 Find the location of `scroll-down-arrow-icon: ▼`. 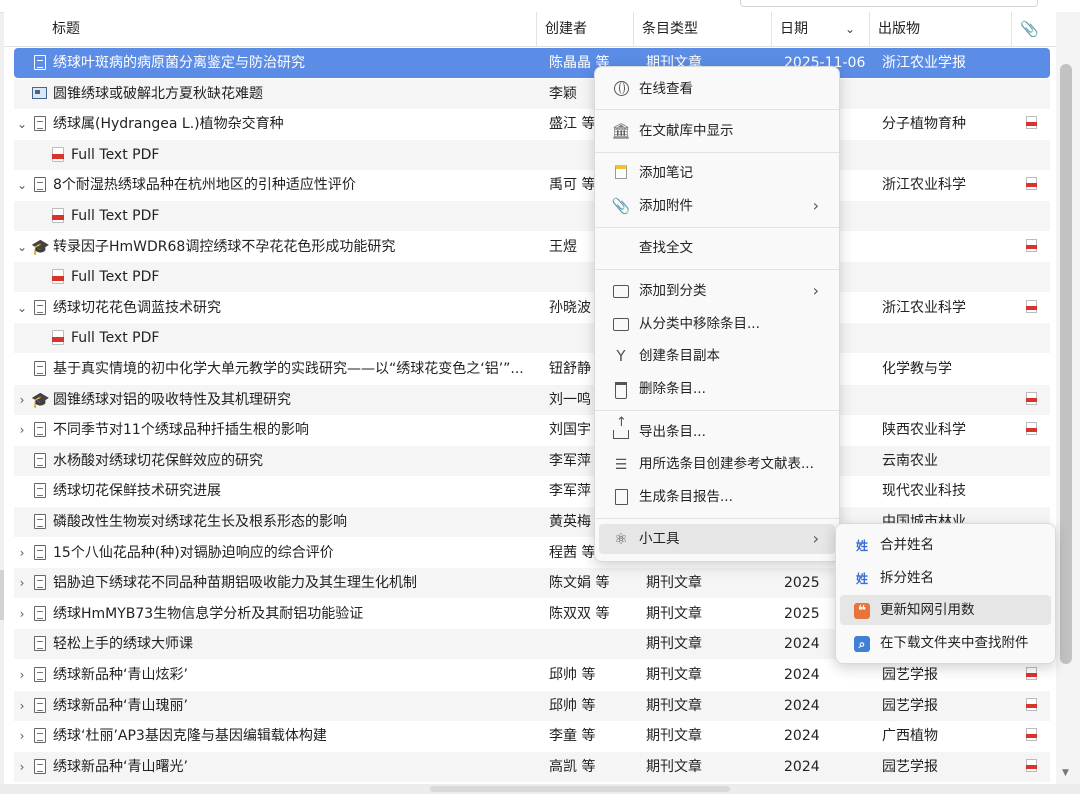

scroll-down-arrow-icon: ▼ is located at coordinates (1065, 773).